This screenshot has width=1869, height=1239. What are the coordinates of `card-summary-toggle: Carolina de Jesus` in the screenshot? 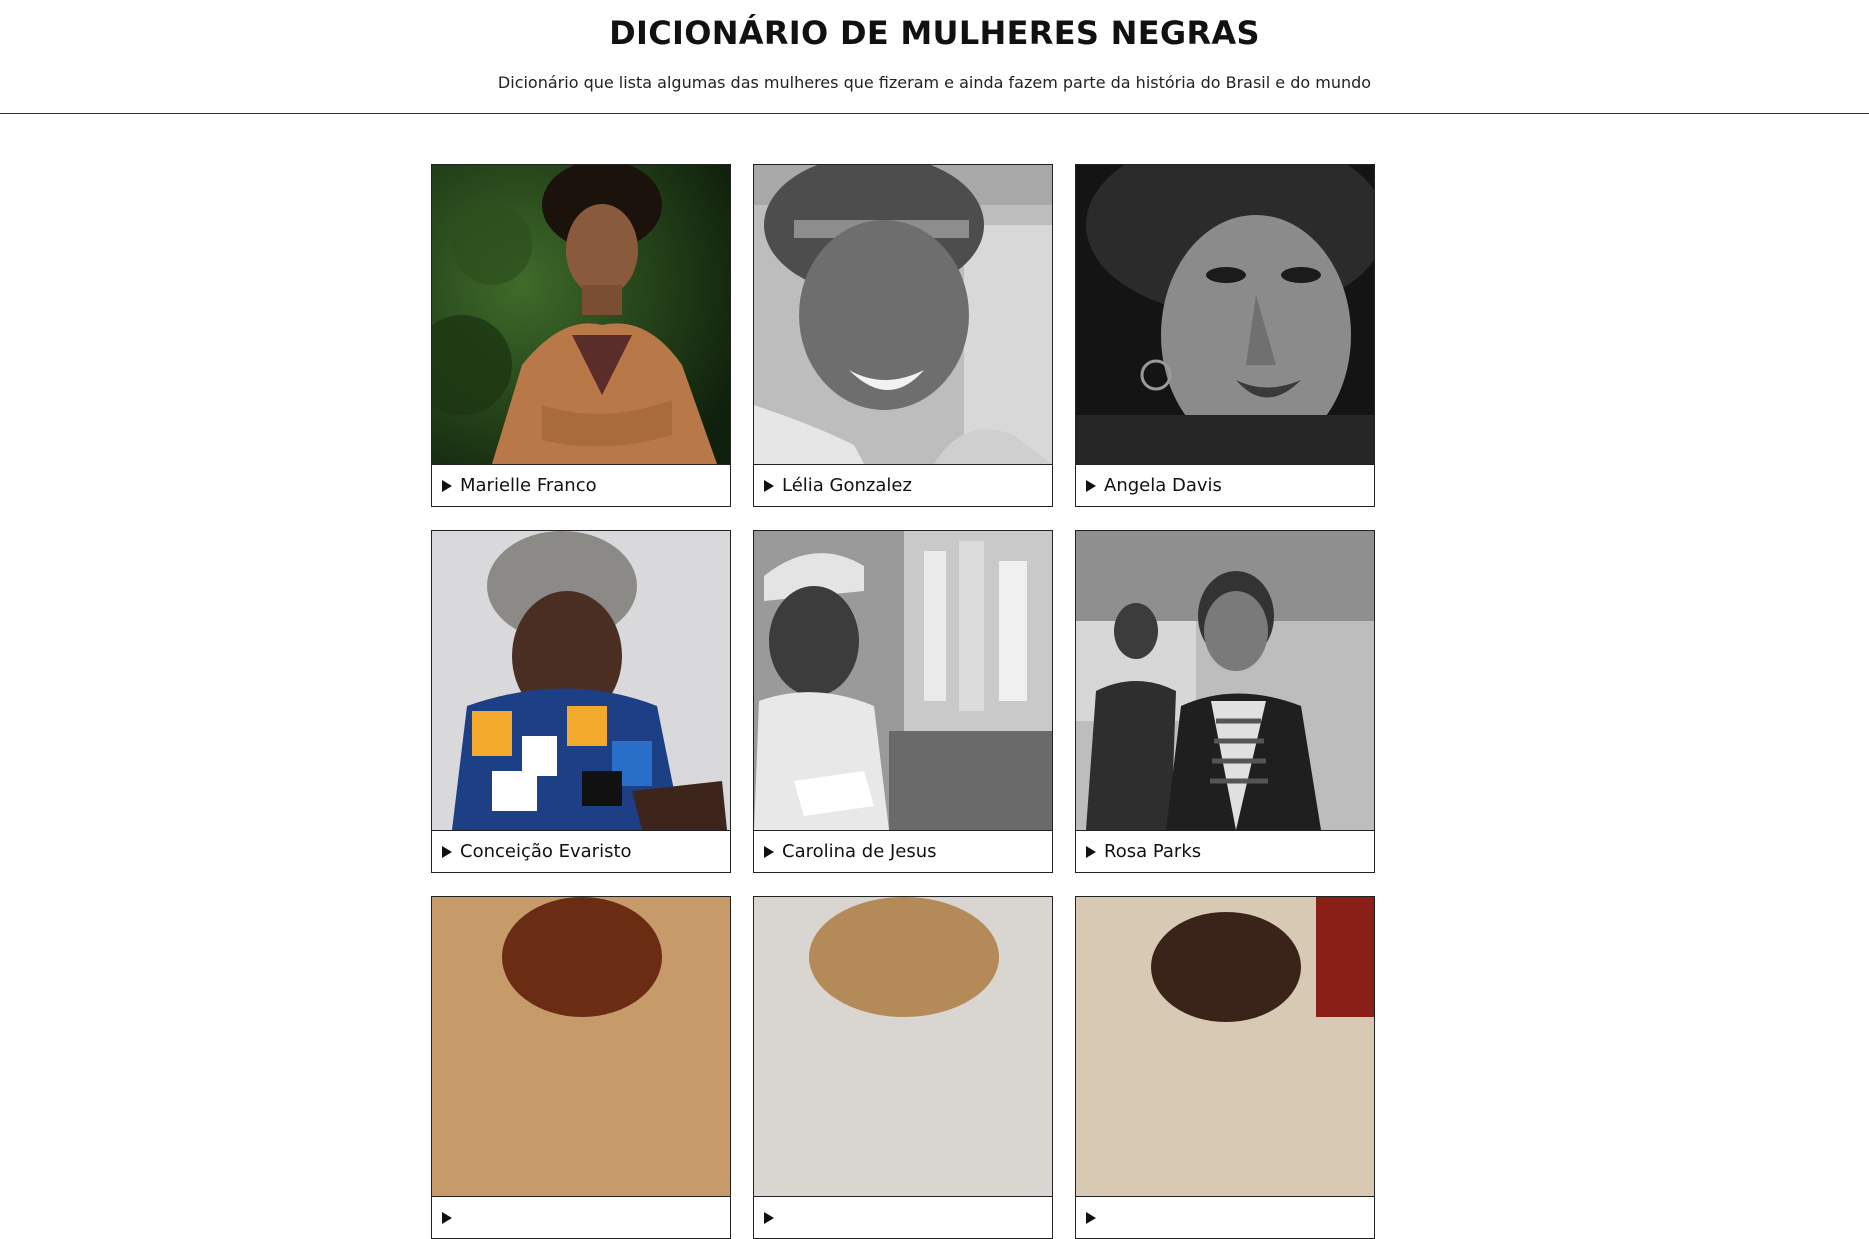 It's located at (903, 851).